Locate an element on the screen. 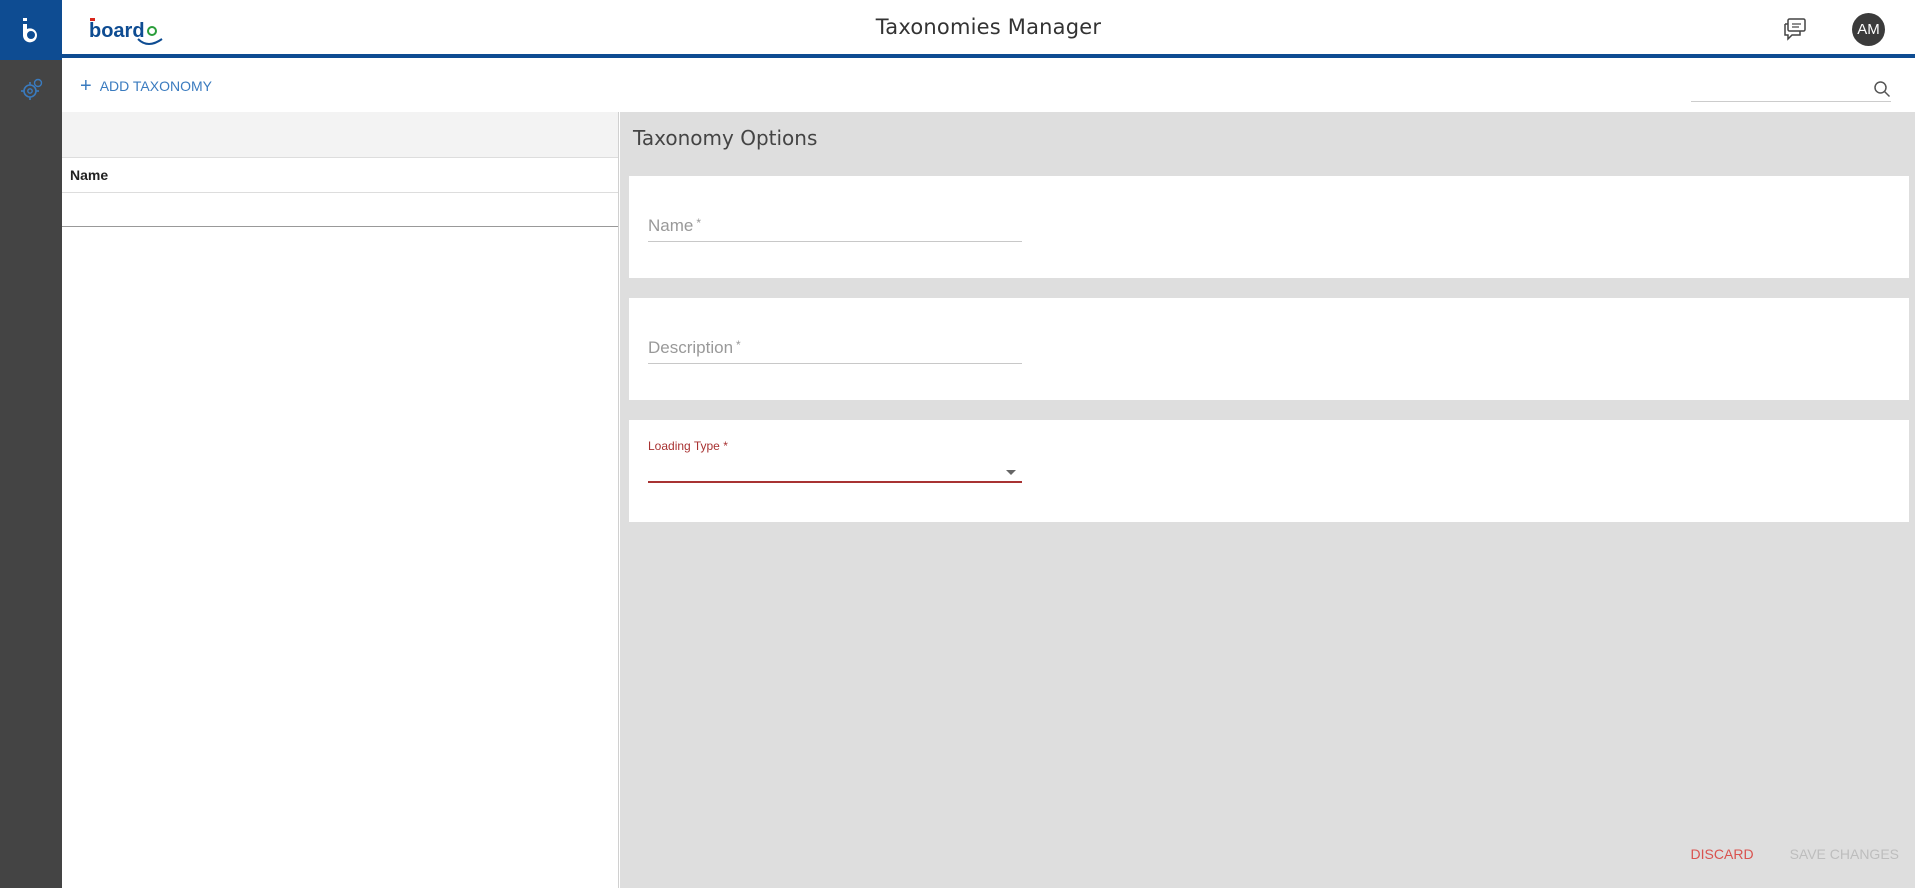  toolbar: + ADD TAXONOMY is located at coordinates (988, 87).